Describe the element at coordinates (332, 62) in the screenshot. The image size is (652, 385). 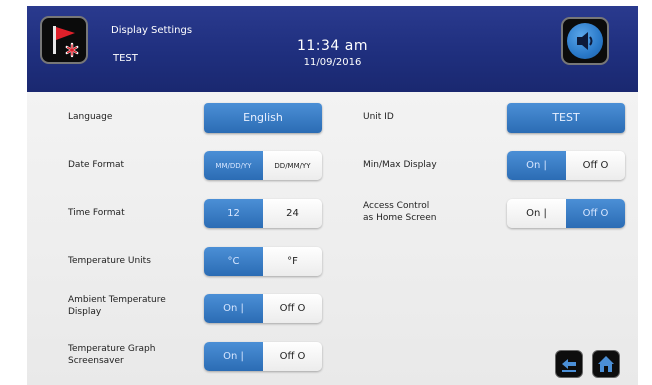
I see `clock-date: 11/09/2016` at that location.